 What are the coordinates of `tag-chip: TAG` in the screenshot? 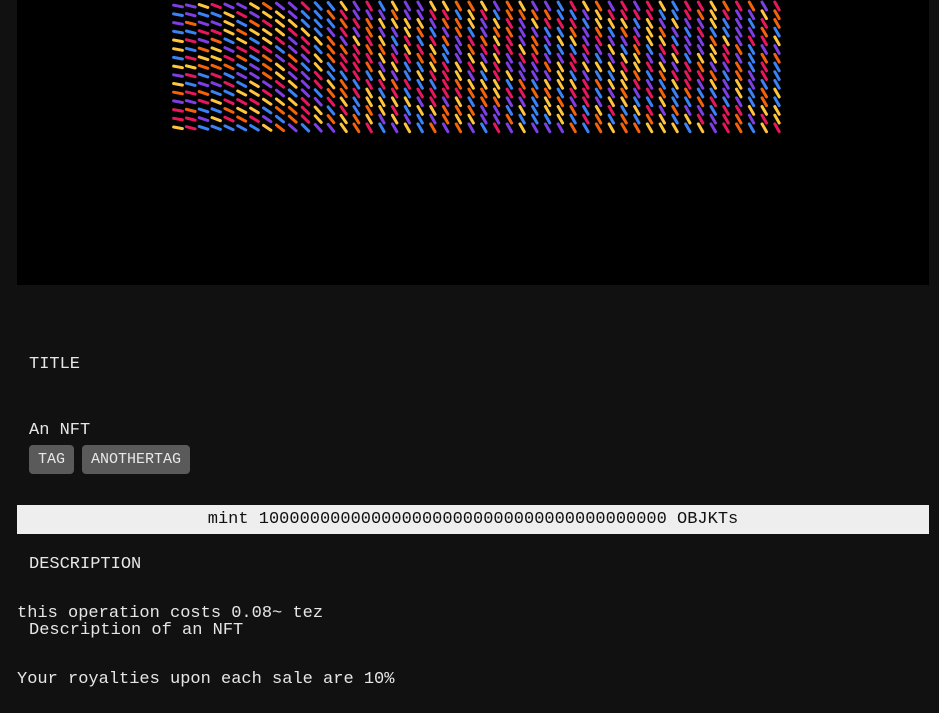 It's located at (52, 459).